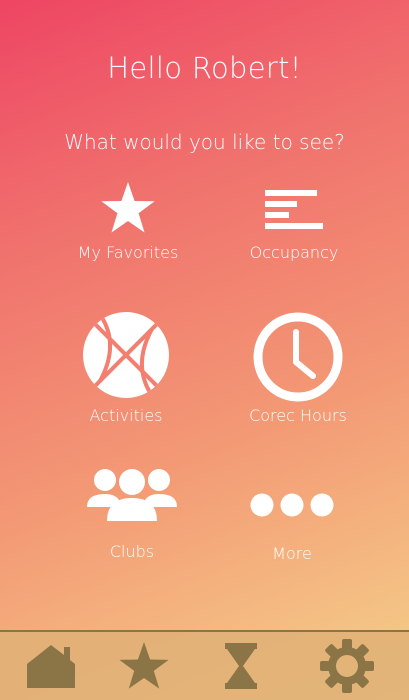 The image size is (409, 700). Describe the element at coordinates (294, 209) in the screenshot. I see `bars-icon` at that location.